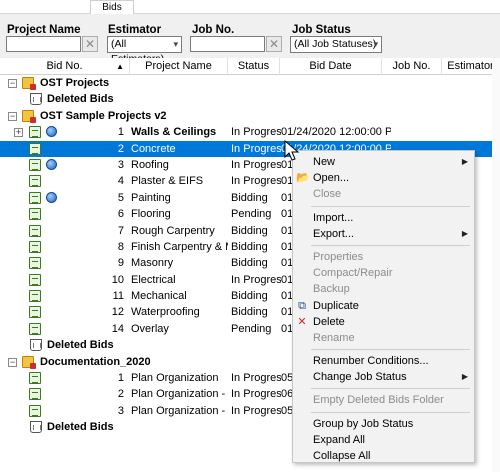  What do you see at coordinates (363, 423) in the screenshot?
I see `menu-item-label: Group by Job Status` at bounding box center [363, 423].